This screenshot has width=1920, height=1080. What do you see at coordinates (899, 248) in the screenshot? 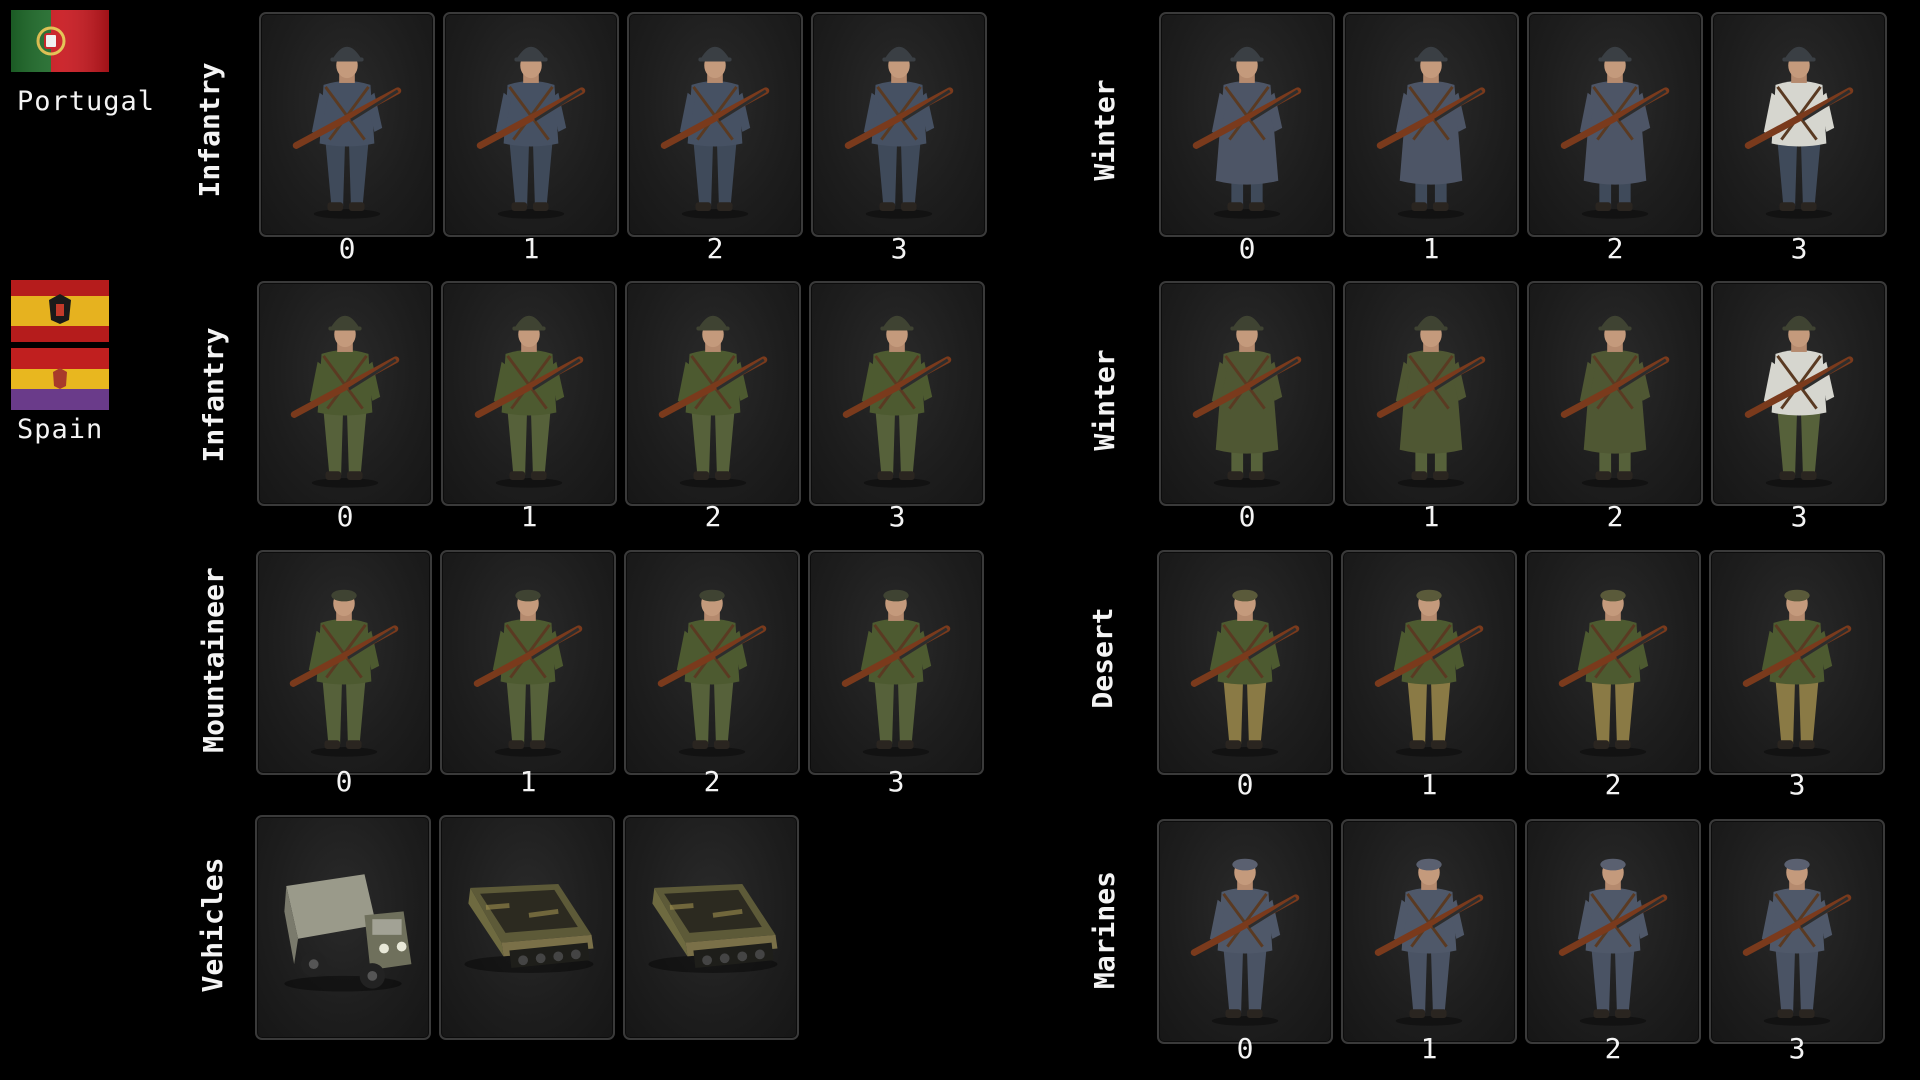
I see `portugal-infantry-variant-number: 3` at bounding box center [899, 248].